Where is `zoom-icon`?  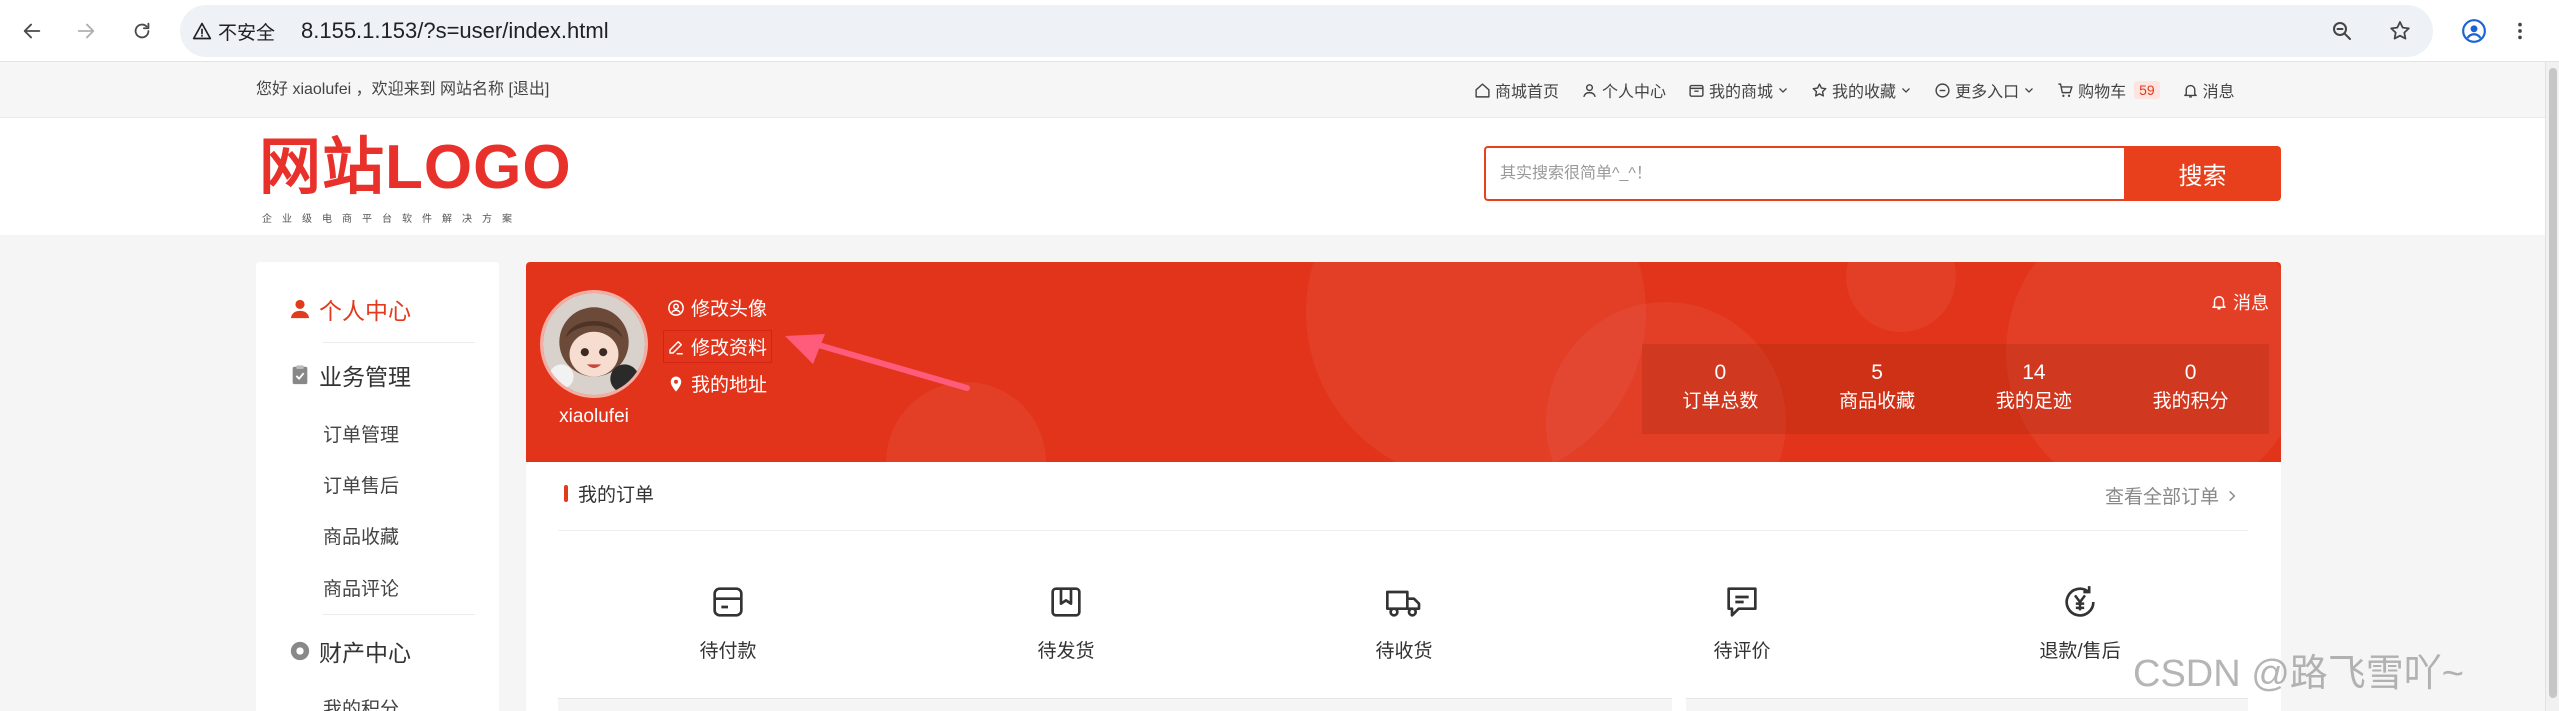 zoom-icon is located at coordinates (2342, 31).